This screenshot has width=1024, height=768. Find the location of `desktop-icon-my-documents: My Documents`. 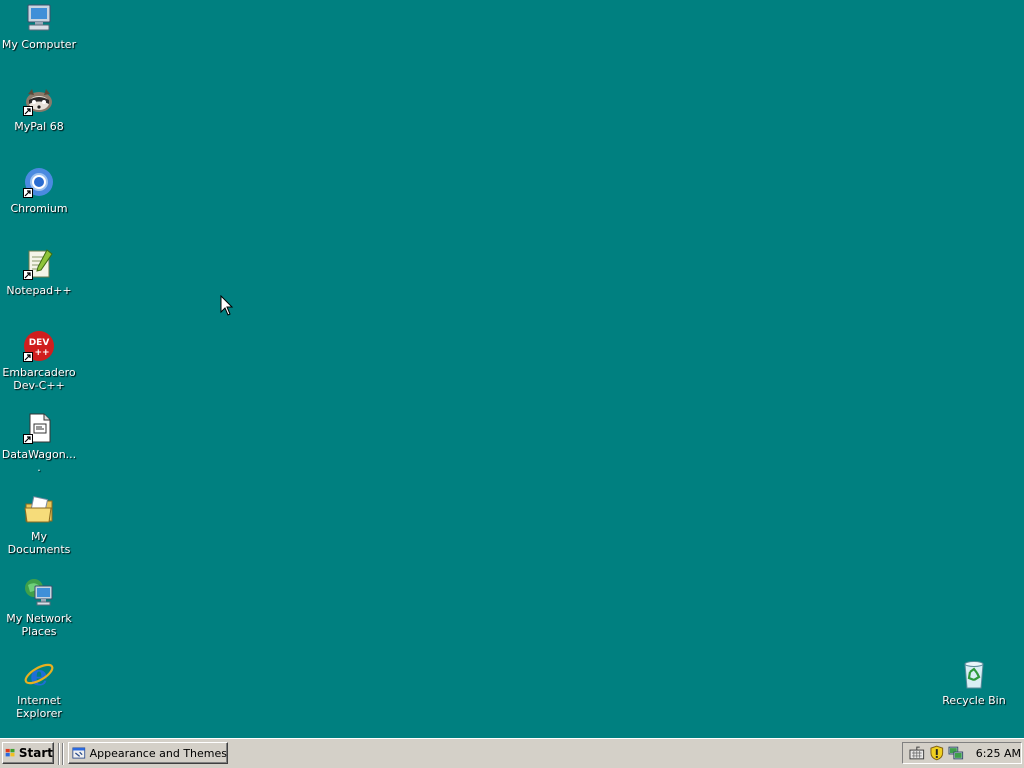

desktop-icon-my-documents: My Documents is located at coordinates (39, 525).